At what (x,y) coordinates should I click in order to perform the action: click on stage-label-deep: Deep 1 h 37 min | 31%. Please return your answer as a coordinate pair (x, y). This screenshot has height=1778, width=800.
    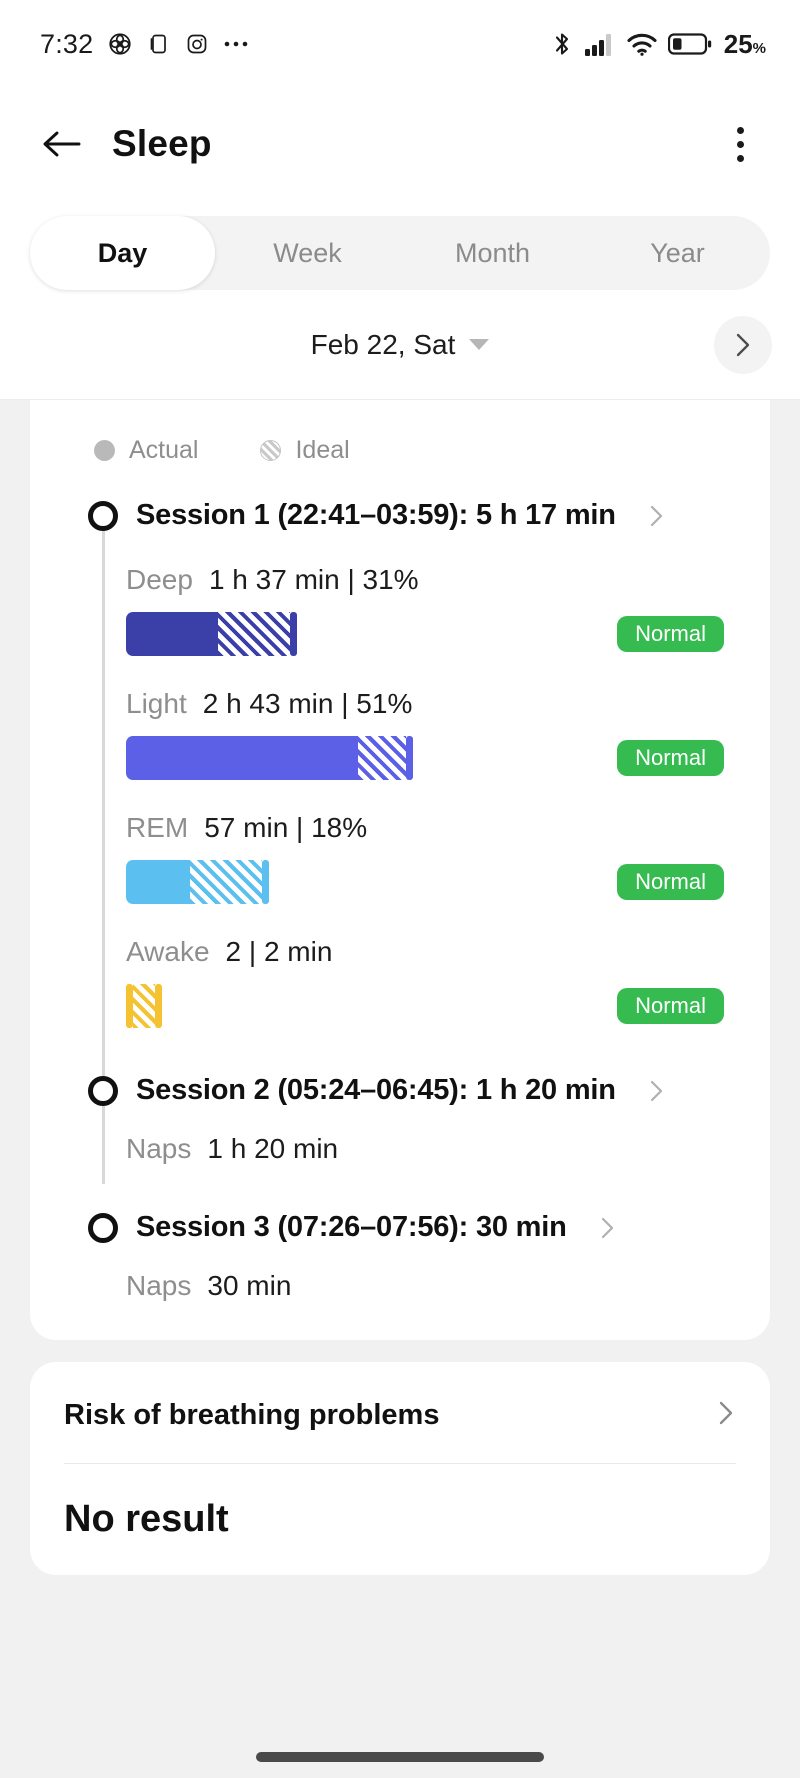
    Looking at the image, I should click on (448, 580).